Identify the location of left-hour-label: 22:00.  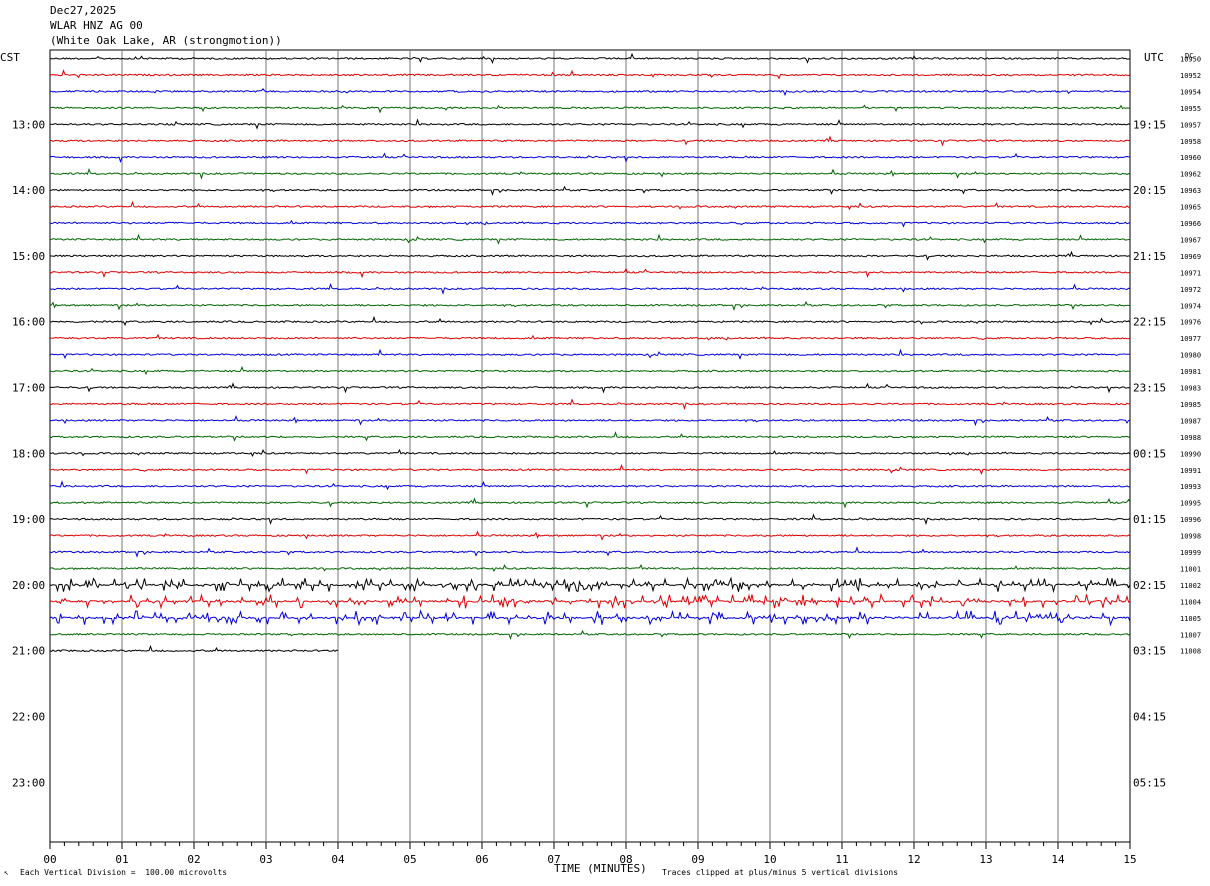
(28, 717).